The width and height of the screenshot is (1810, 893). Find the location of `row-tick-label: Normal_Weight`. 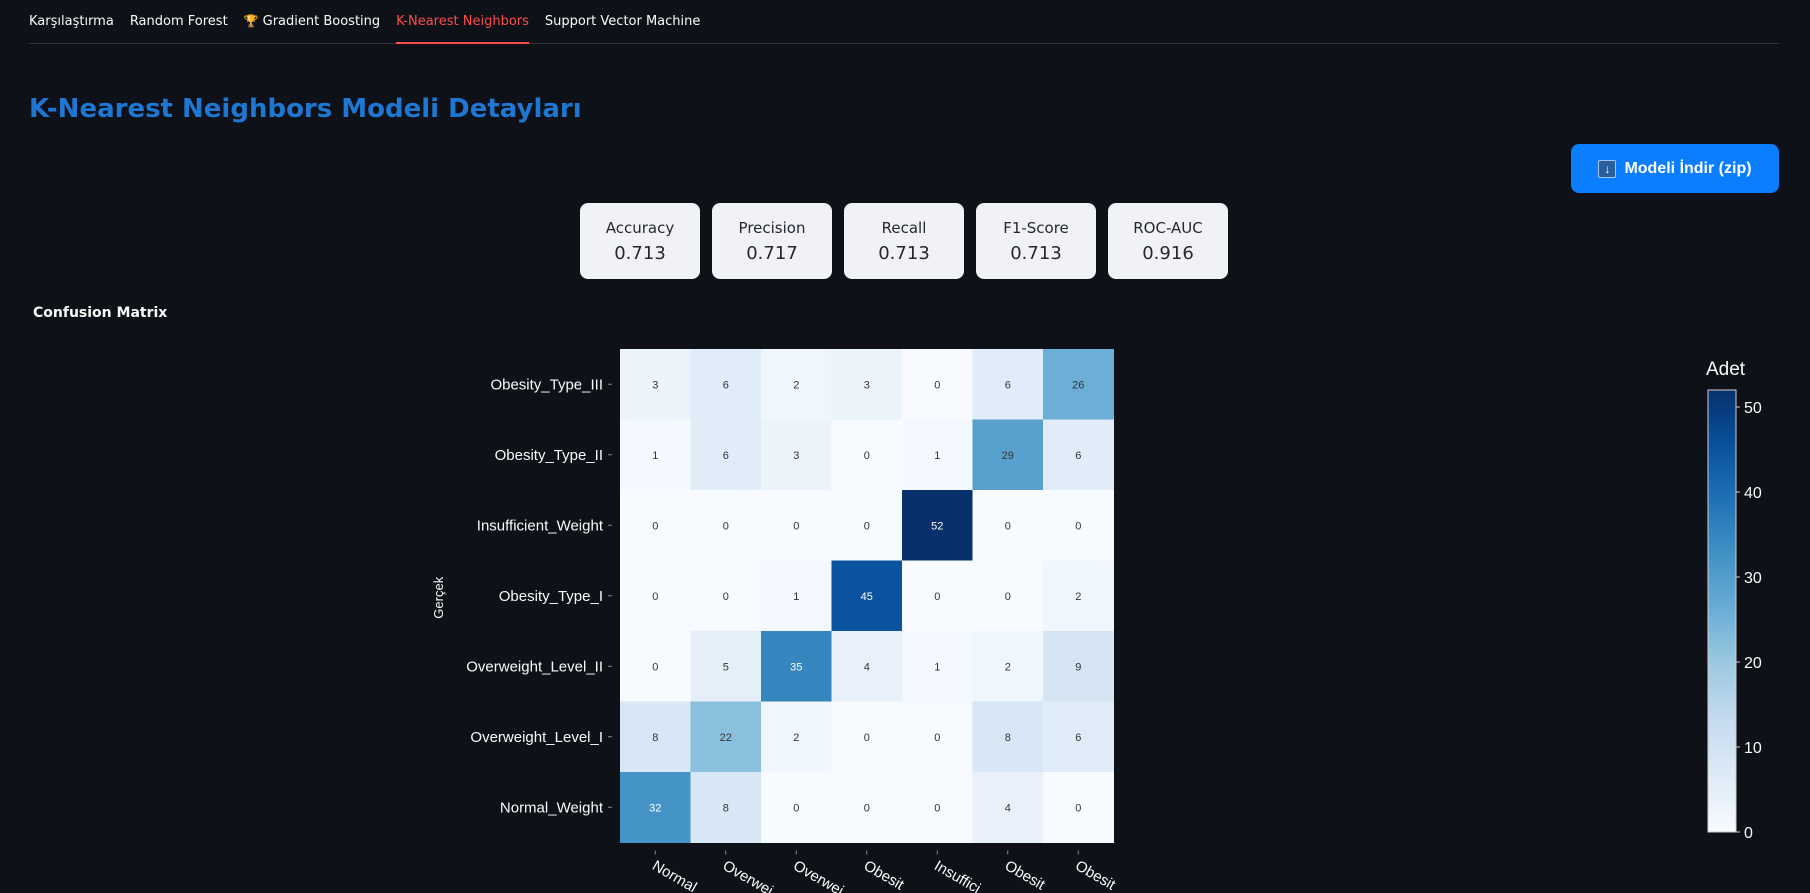

row-tick-label: Normal_Weight is located at coordinates (552, 807).